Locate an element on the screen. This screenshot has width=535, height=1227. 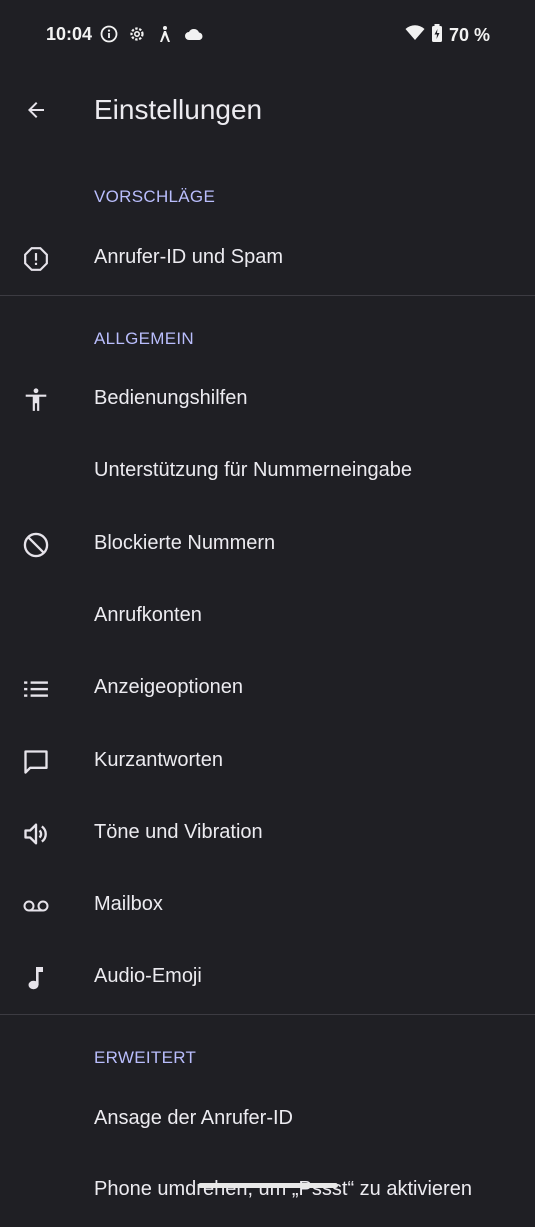
settings-item-label: Unterstützung für Nummerneingabe is located at coordinates (253, 470).